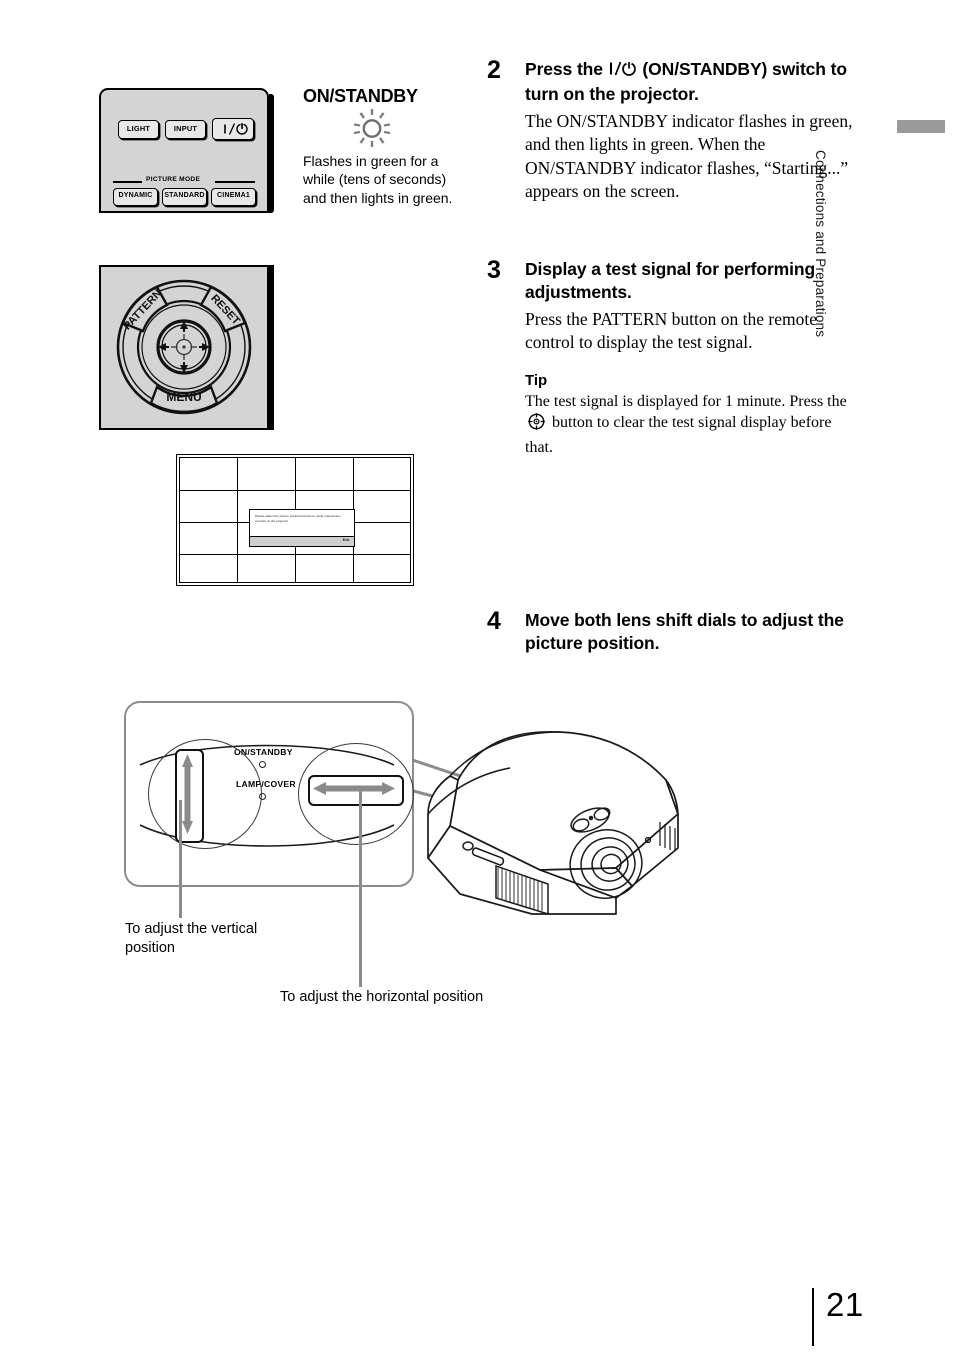 The height and width of the screenshot is (1352, 954). Describe the element at coordinates (536, 424) in the screenshot. I see `enter-button-inline-icon` at that location.